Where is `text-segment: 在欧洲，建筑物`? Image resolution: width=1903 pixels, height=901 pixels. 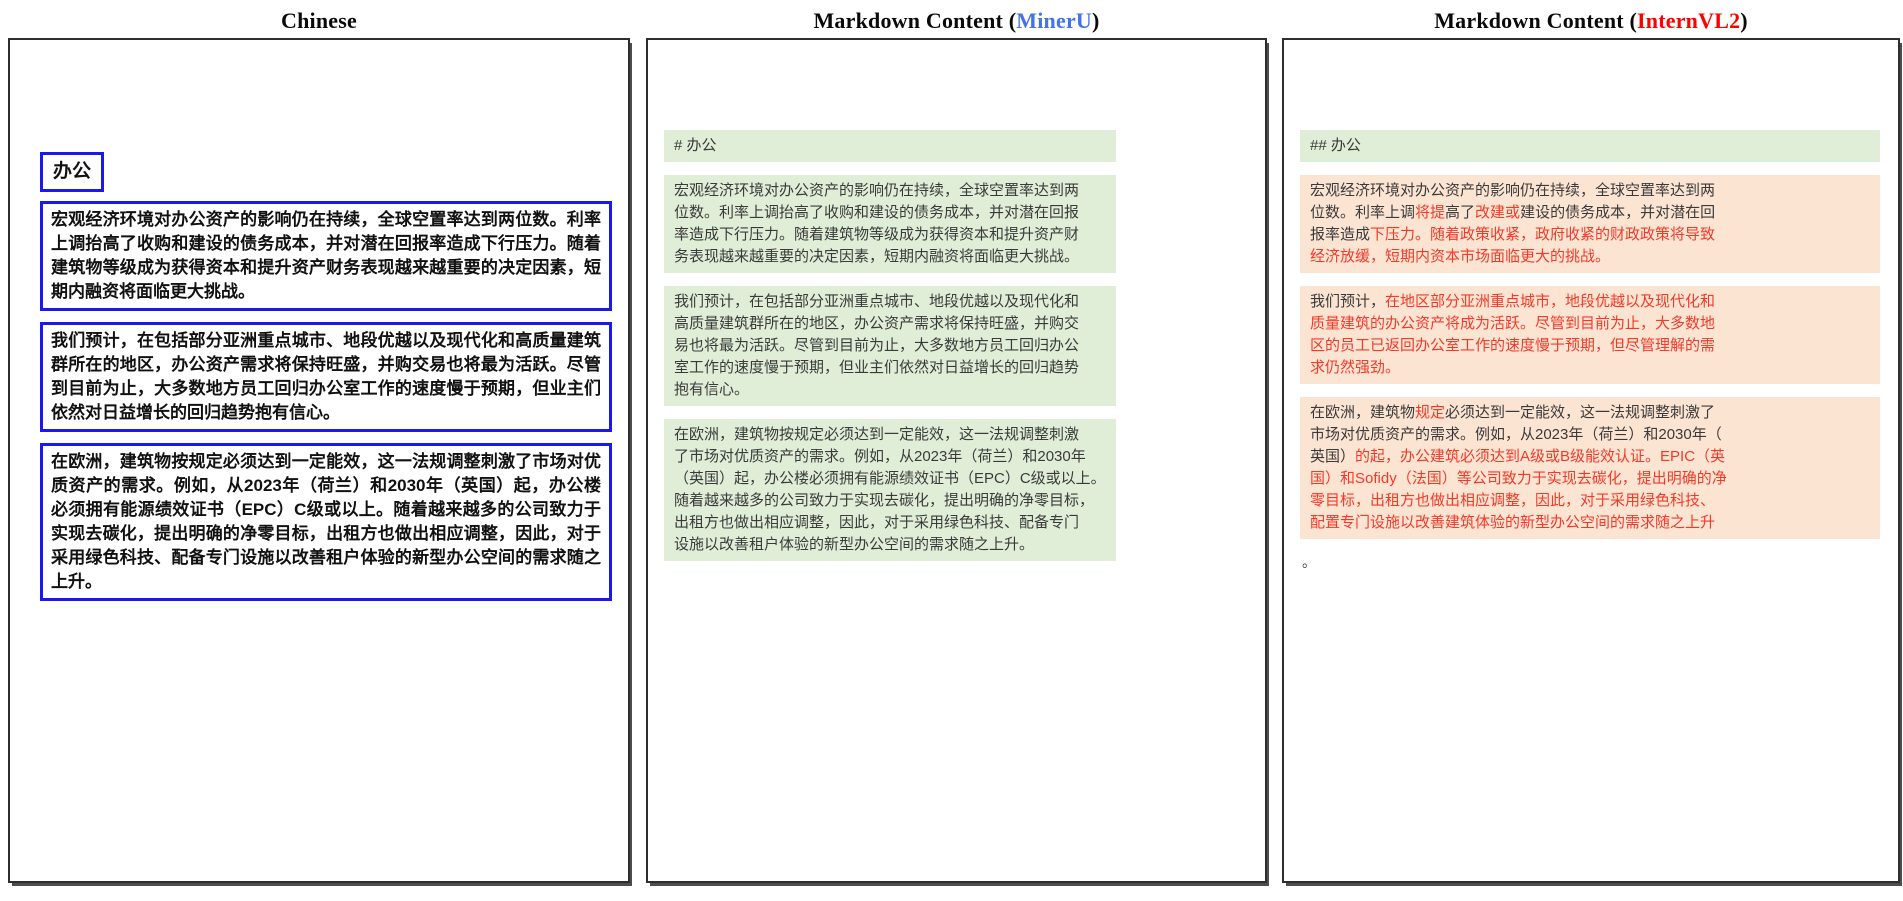
text-segment: 在欧洲，建筑物 is located at coordinates (1363, 412).